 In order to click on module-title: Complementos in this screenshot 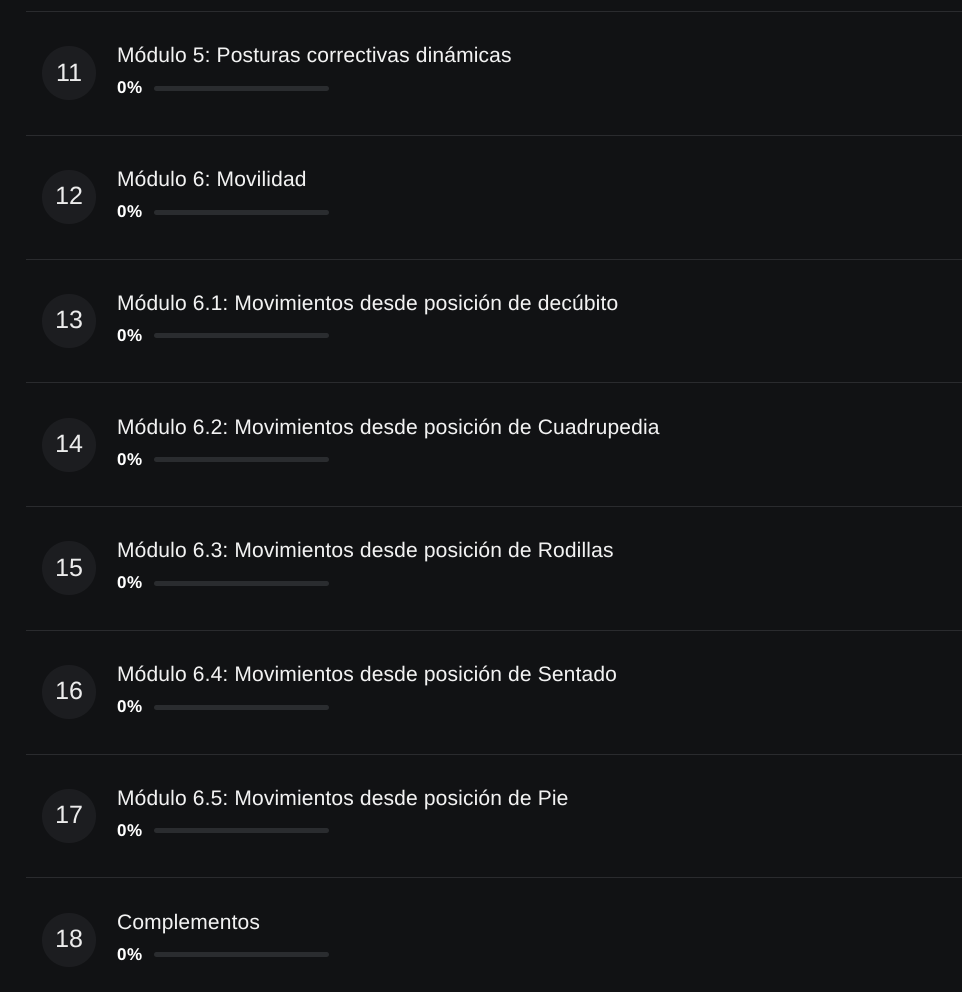, I will do `click(223, 923)`.